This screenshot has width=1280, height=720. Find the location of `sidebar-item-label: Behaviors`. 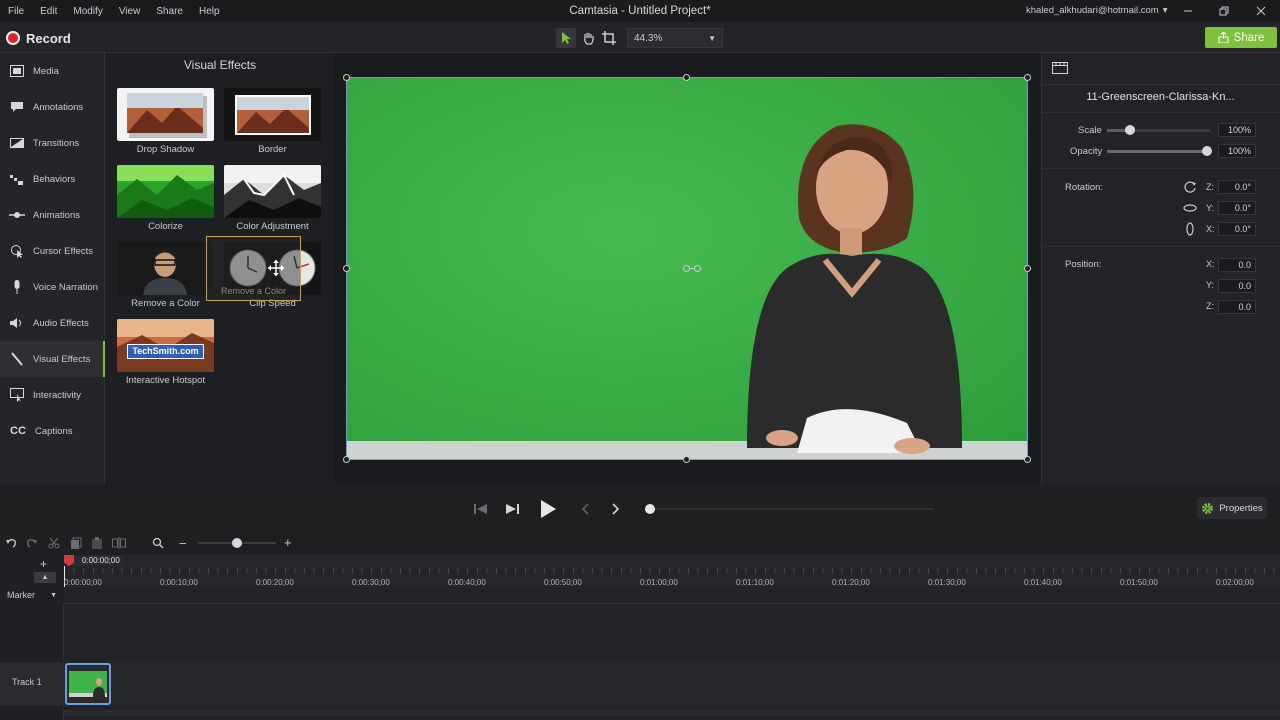

sidebar-item-label: Behaviors is located at coordinates (54, 179).